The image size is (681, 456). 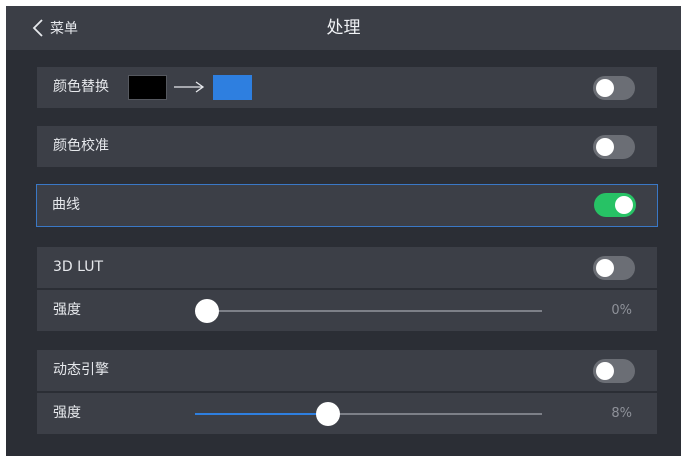 I want to click on dynamic-engine-strength-row: 强度 8%, so click(x=347, y=413).